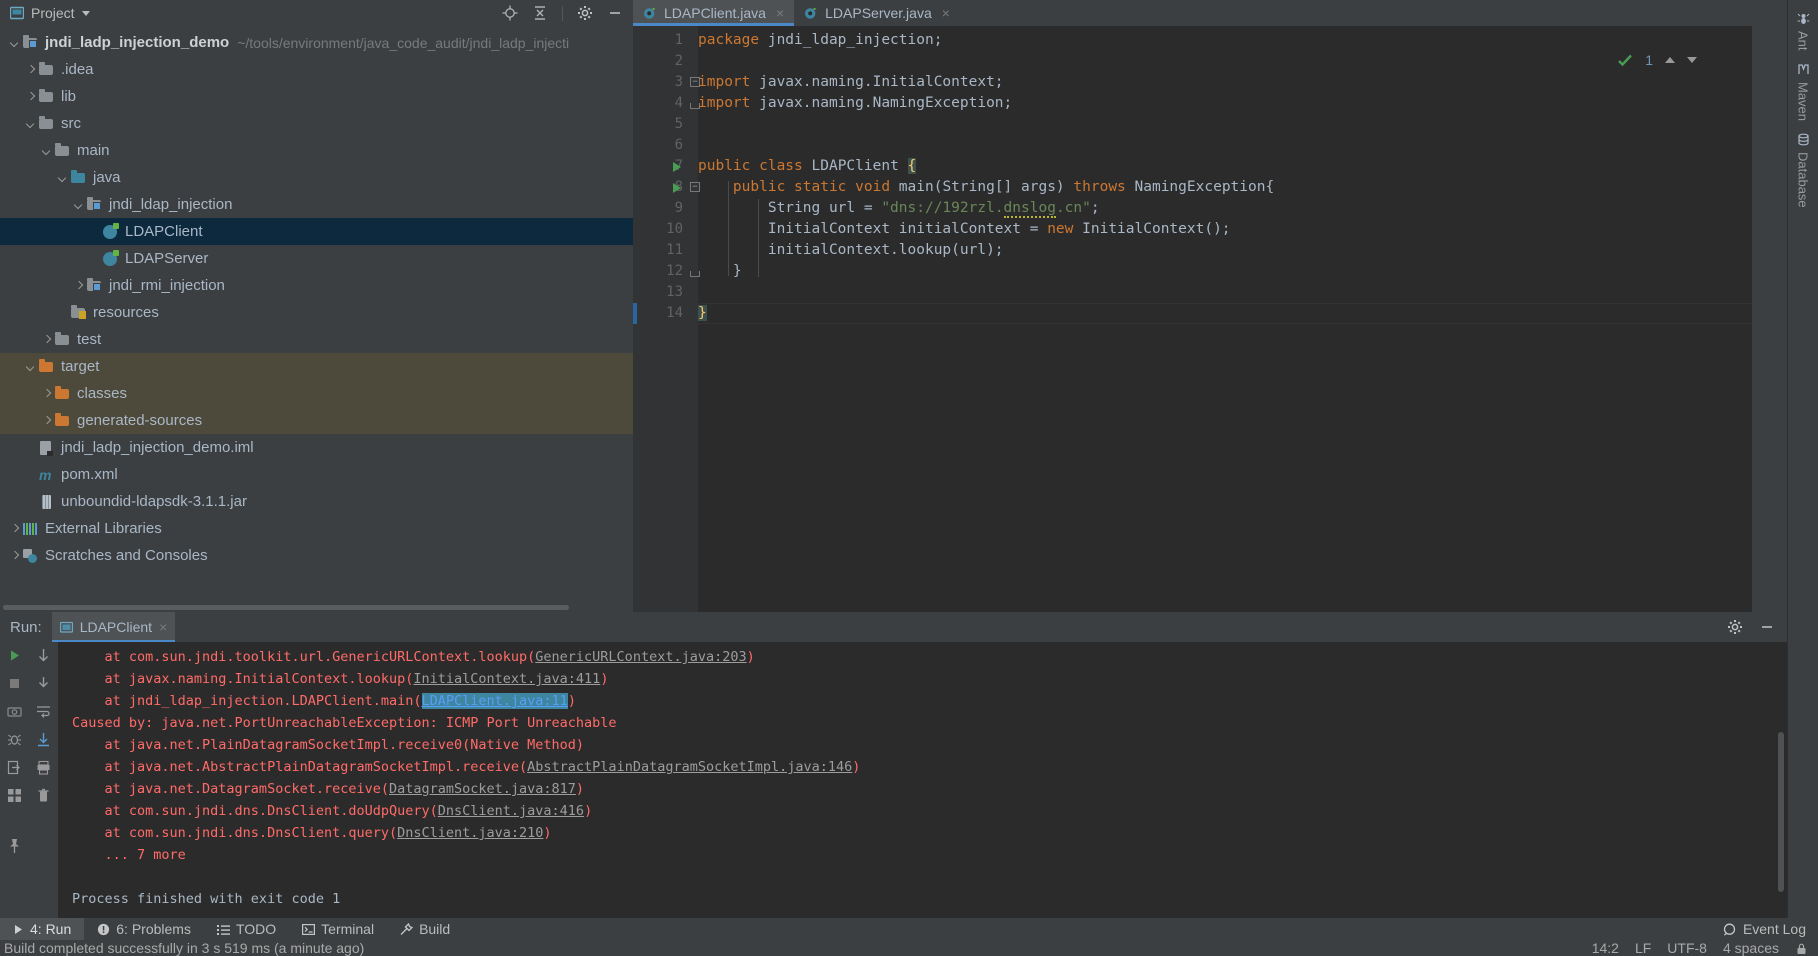  I want to click on tree-item-java: java, so click(316, 177).